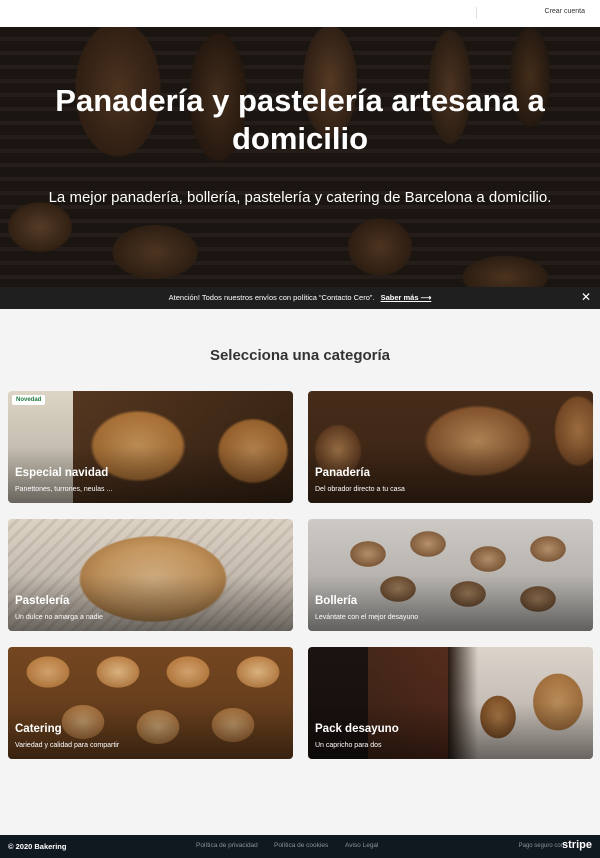 The image size is (600, 858). I want to click on secure-payment-text: Pago seguro con, so click(541, 846).